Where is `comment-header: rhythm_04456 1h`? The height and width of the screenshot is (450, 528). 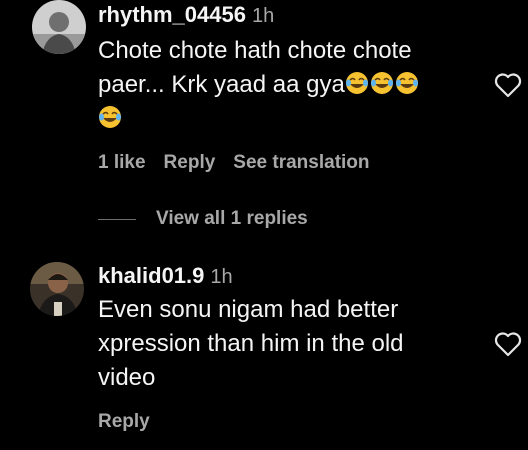 comment-header: rhythm_04456 1h is located at coordinates (186, 15).